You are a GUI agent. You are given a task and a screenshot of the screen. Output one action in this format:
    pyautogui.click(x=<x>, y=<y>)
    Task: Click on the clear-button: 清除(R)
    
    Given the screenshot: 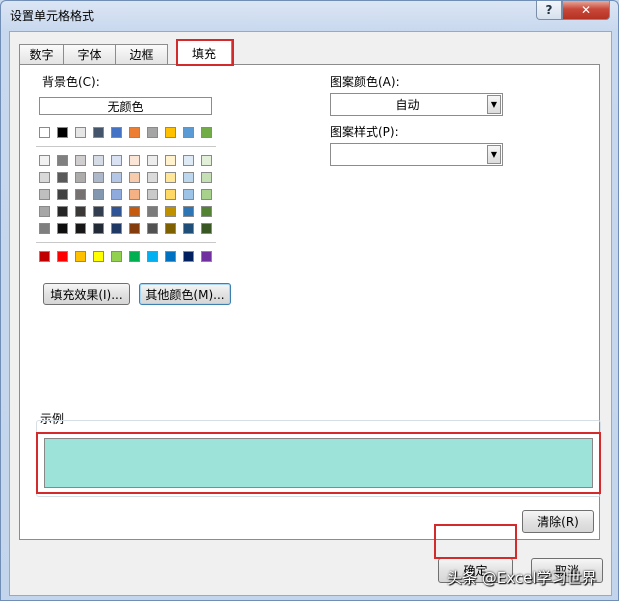 What is the action you would take?
    pyautogui.click(x=558, y=521)
    